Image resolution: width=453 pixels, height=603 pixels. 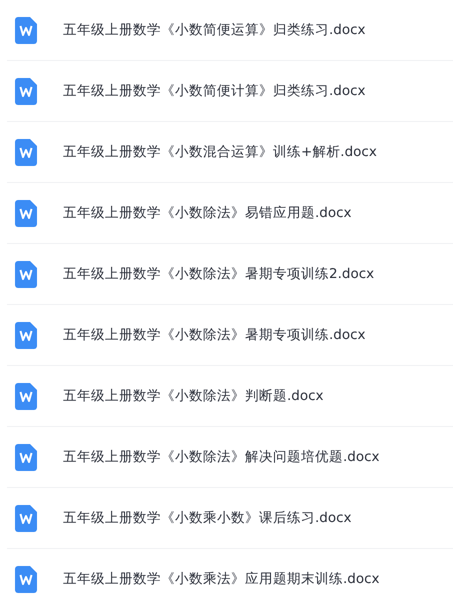 What do you see at coordinates (207, 518) in the screenshot?
I see `file-name: 五年级上册数学《小数乘小数》课后练习.docx` at bounding box center [207, 518].